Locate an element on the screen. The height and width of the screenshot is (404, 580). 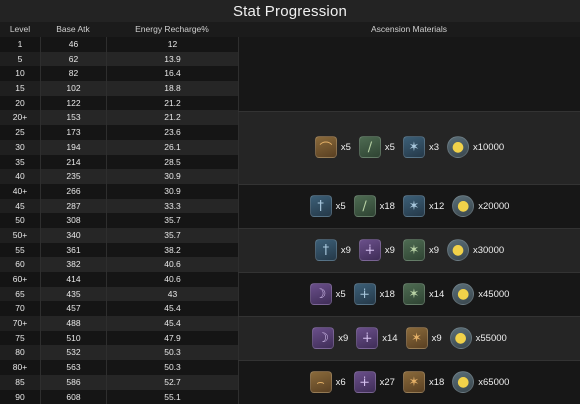
header-ascension-materials: Ascension Materials is located at coordinates (409, 29).